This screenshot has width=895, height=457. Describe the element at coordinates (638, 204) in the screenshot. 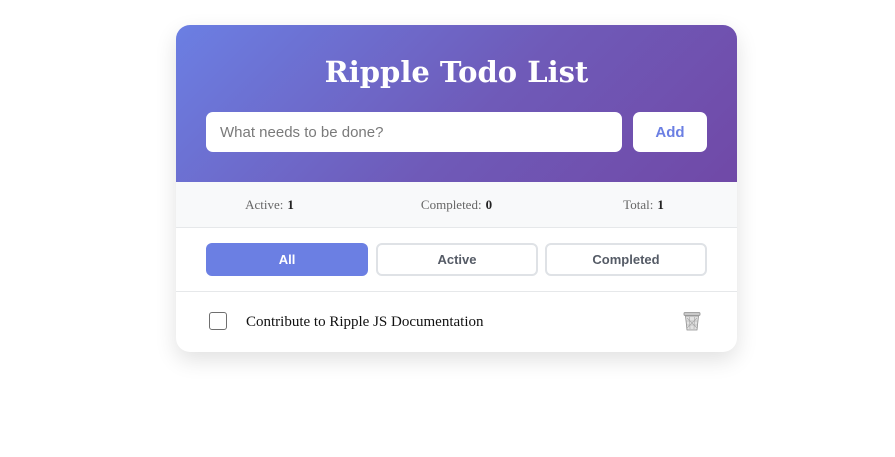

I see `stat-total-label: Total:` at that location.